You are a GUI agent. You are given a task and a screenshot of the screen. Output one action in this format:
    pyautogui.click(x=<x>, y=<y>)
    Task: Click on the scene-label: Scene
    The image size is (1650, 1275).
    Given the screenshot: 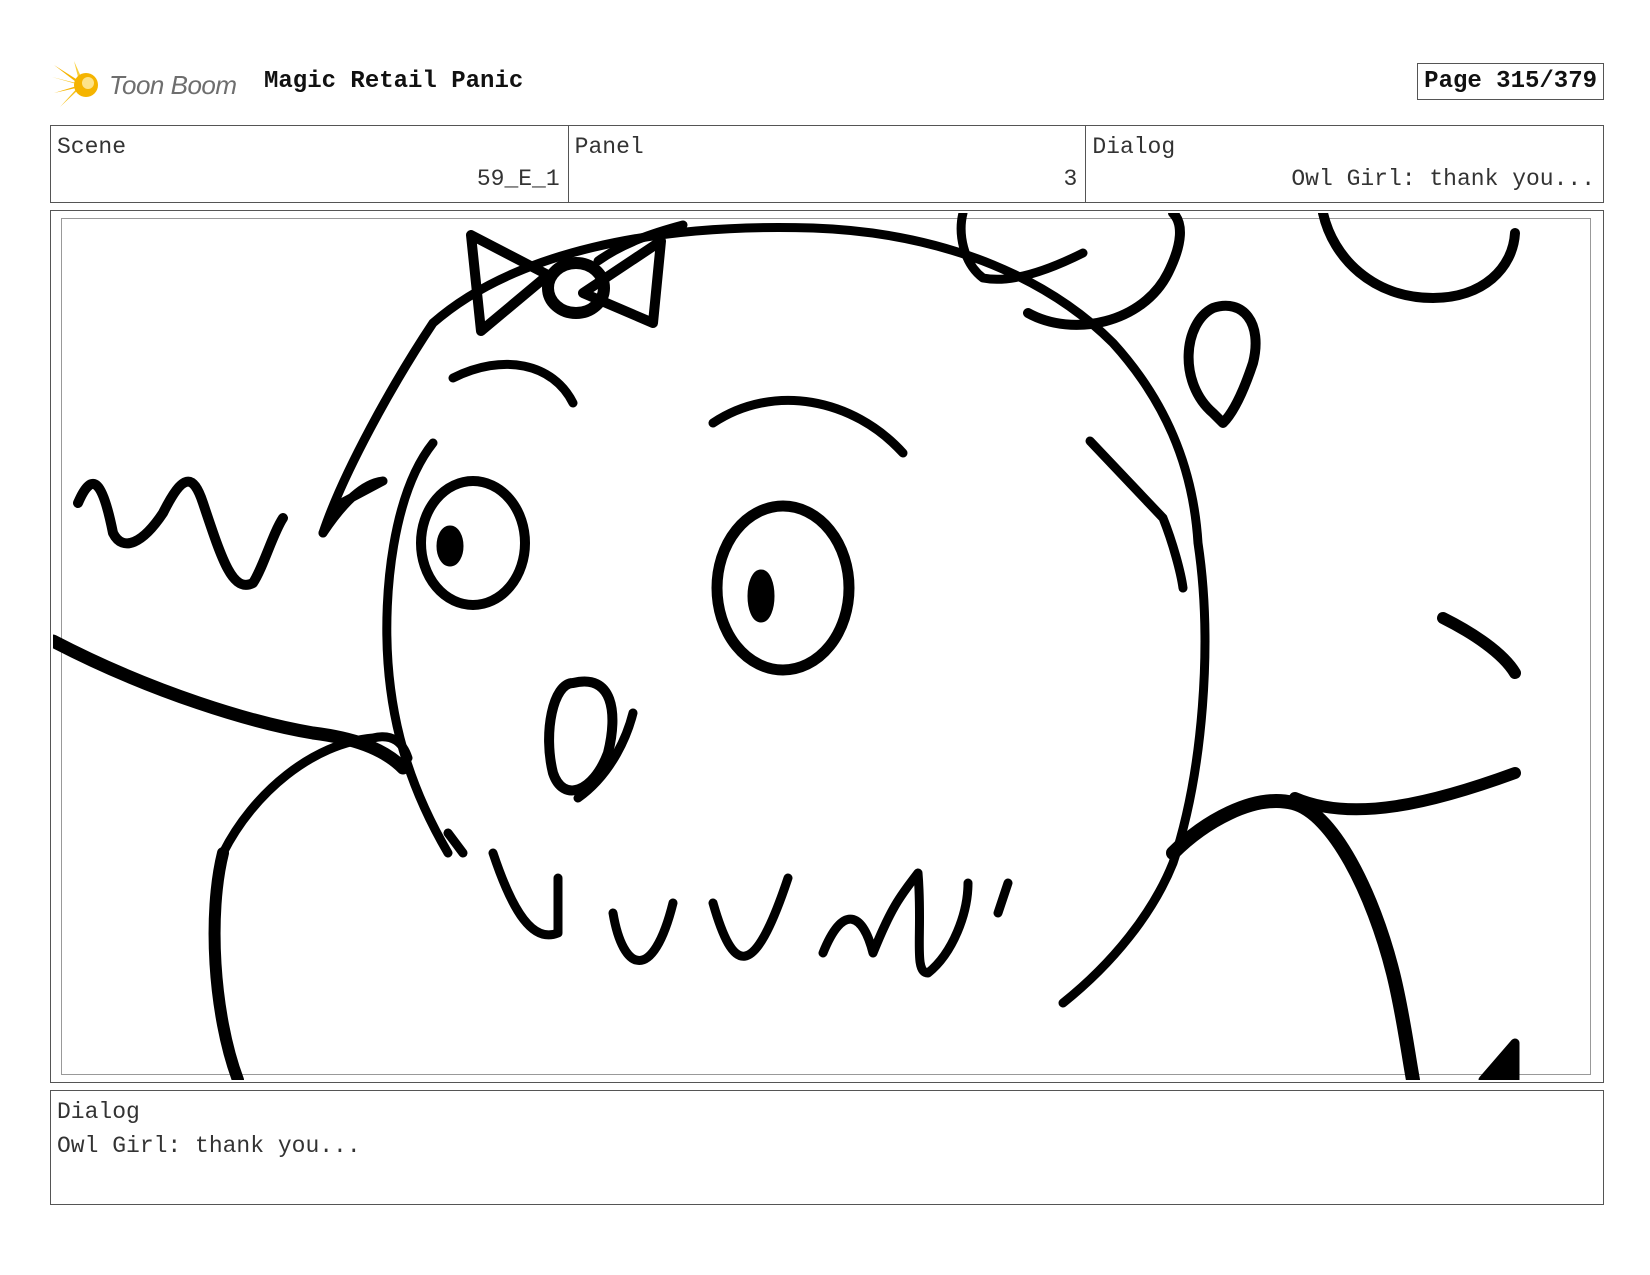 What is the action you would take?
    pyautogui.click(x=92, y=147)
    